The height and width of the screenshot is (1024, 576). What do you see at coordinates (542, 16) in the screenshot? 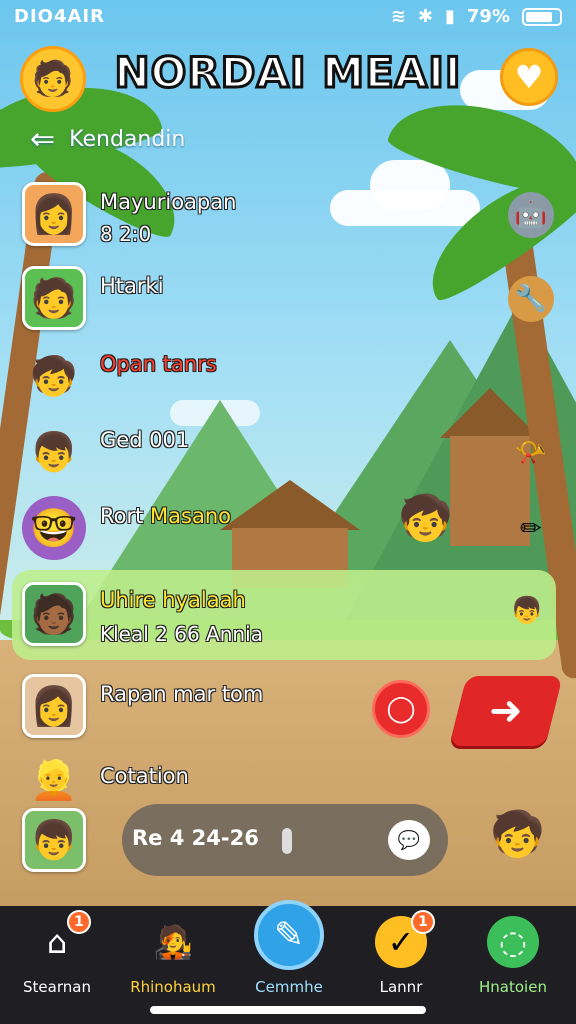
I see `battery-icon` at bounding box center [542, 16].